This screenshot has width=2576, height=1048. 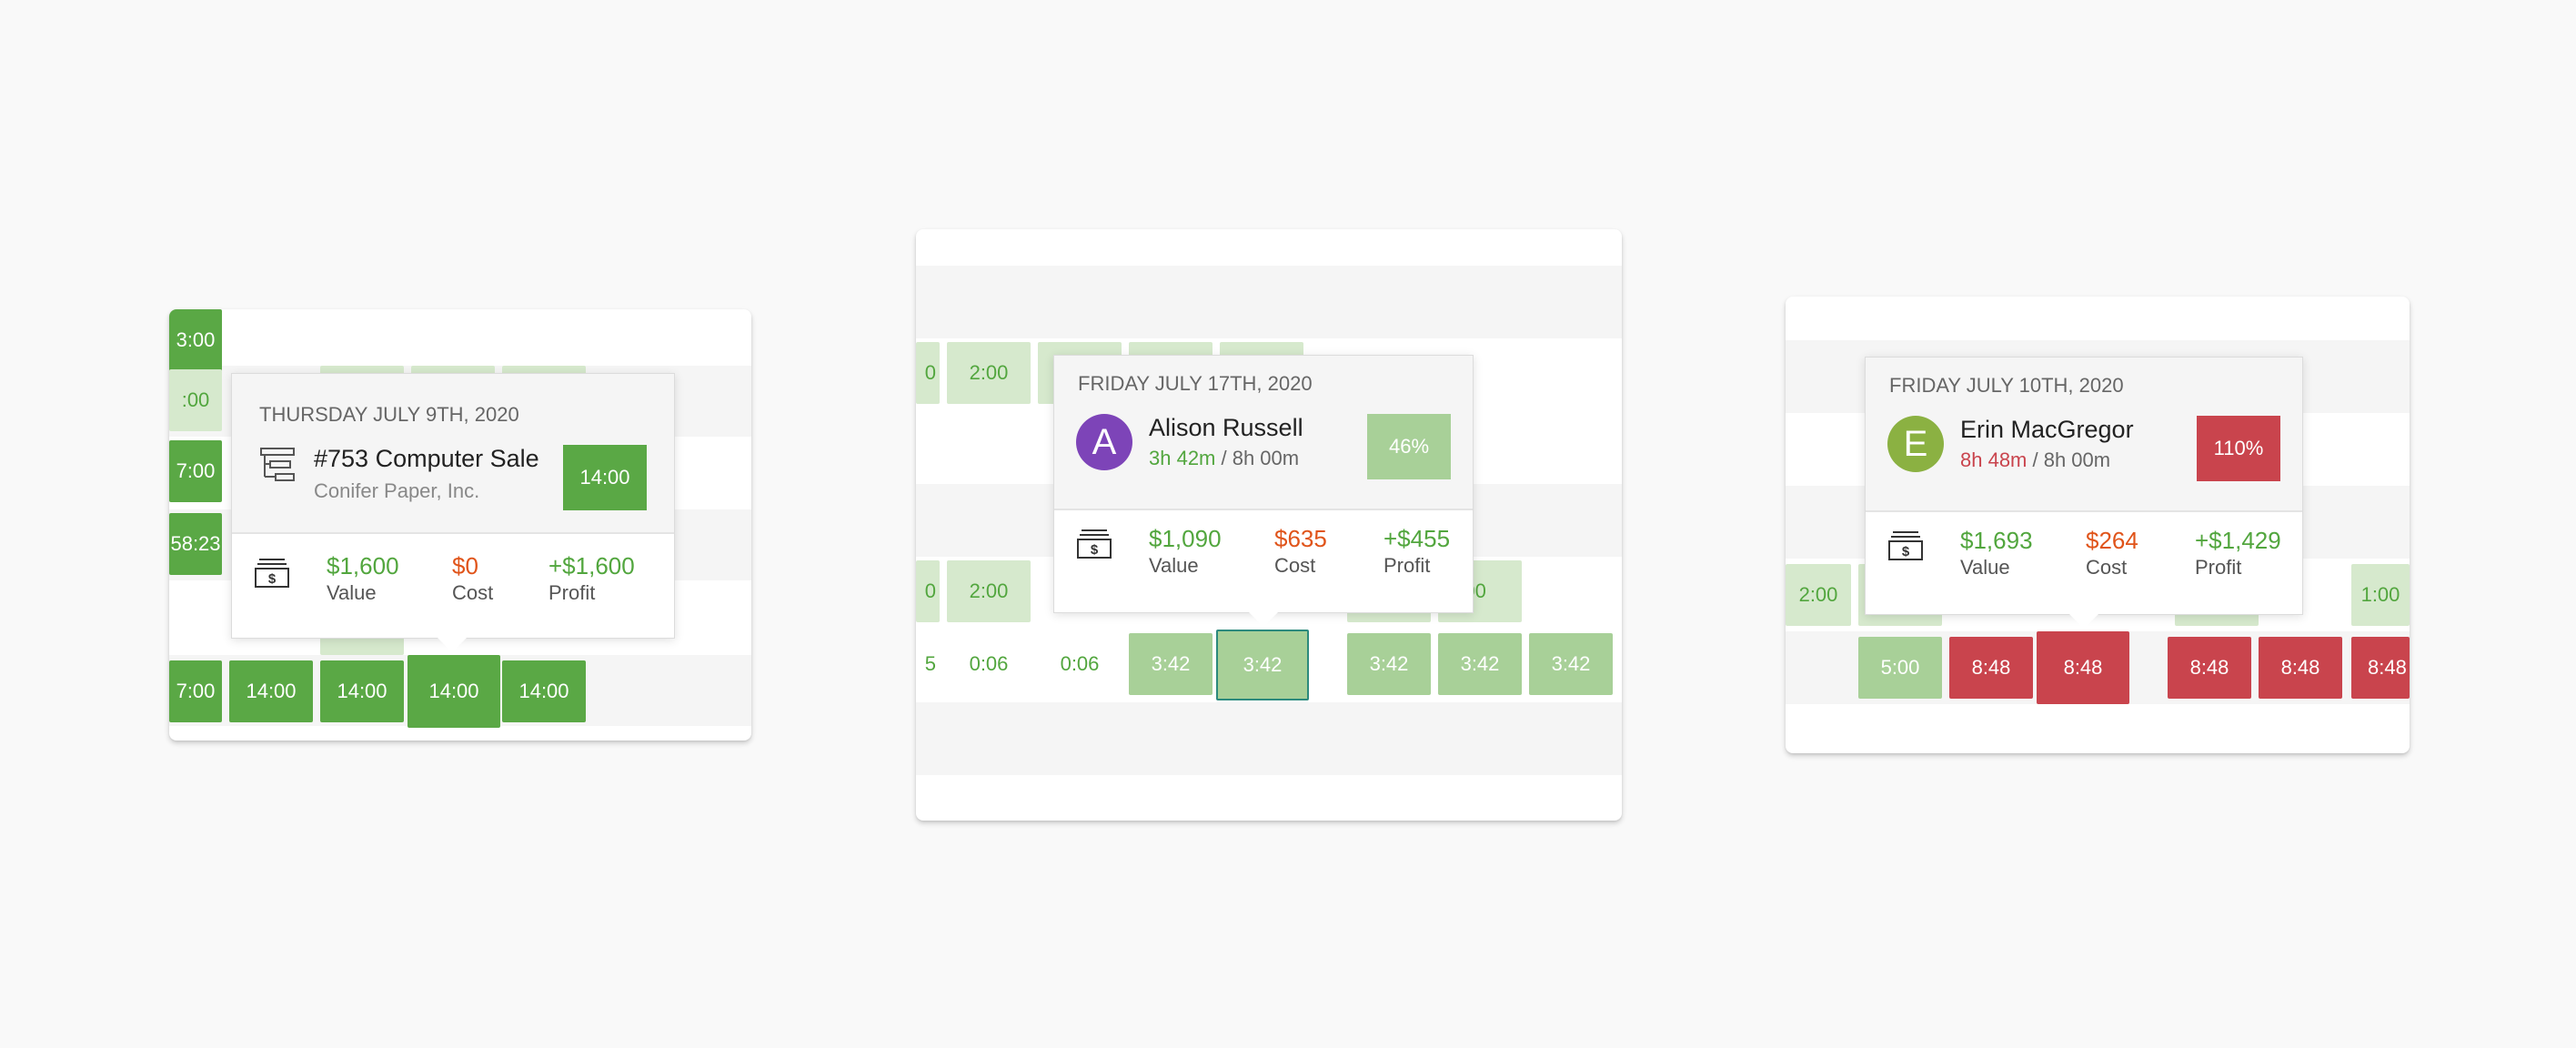 What do you see at coordinates (454, 691) in the screenshot?
I see `shift-cell-selected: 14:00` at bounding box center [454, 691].